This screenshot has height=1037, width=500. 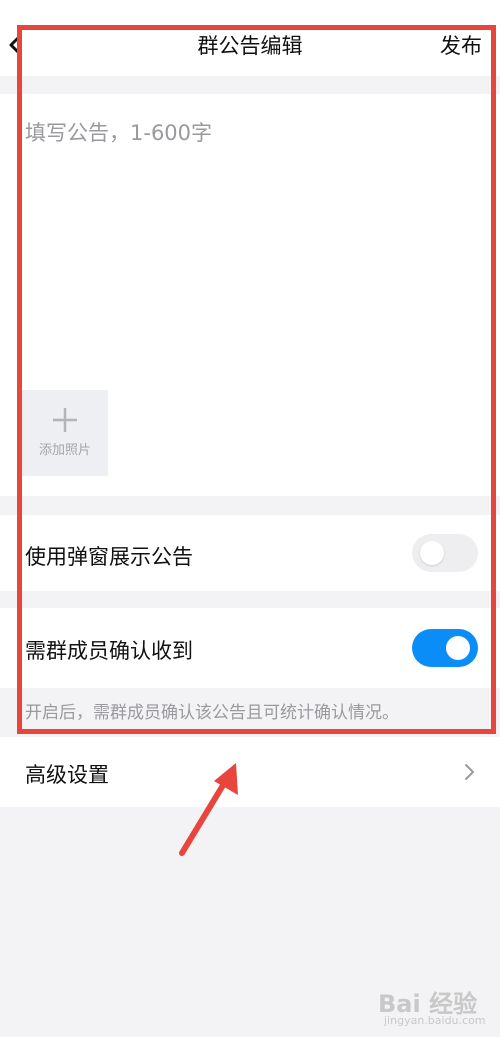 I want to click on chevron-right-icon, so click(x=469, y=772).